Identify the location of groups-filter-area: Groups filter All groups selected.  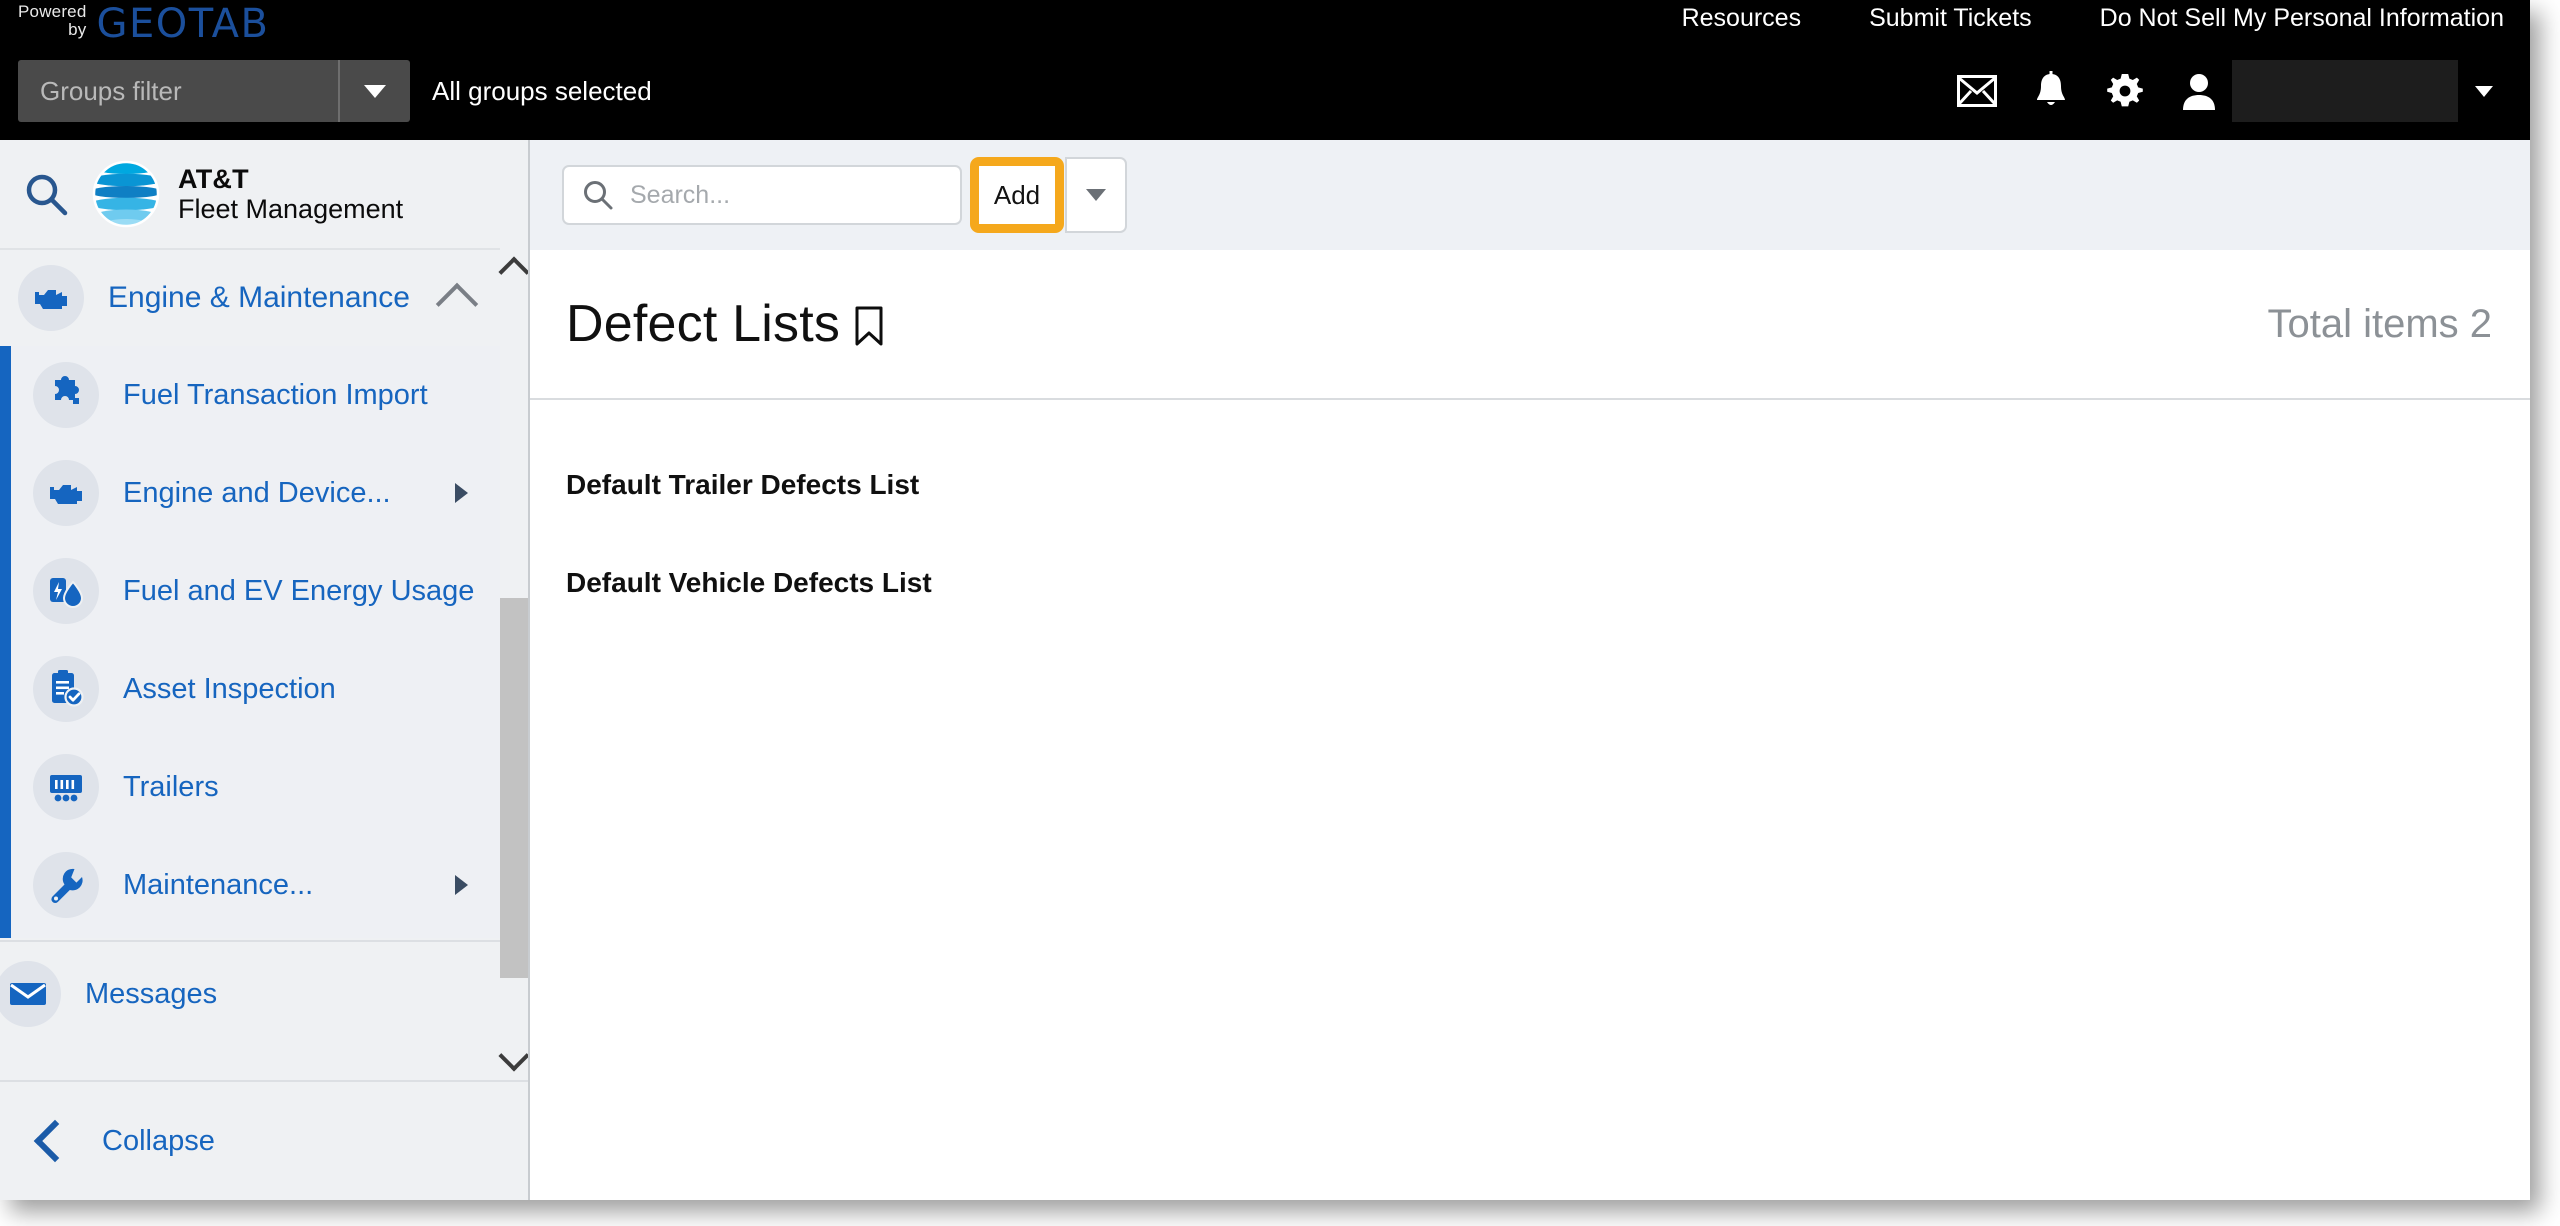
(335, 91).